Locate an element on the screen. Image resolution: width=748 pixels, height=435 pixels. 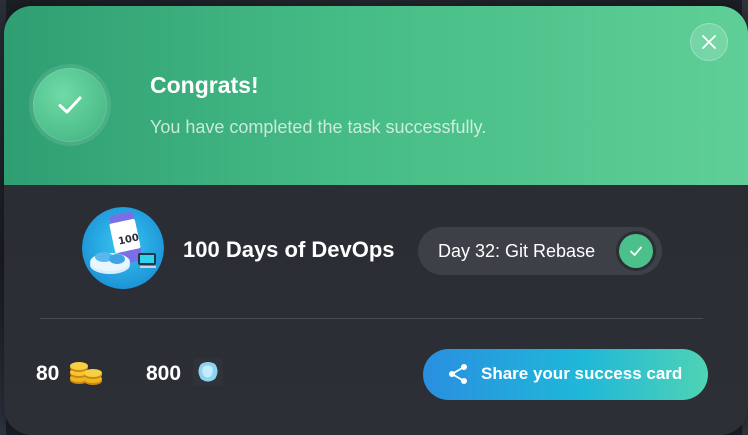
close-icon is located at coordinates (709, 42).